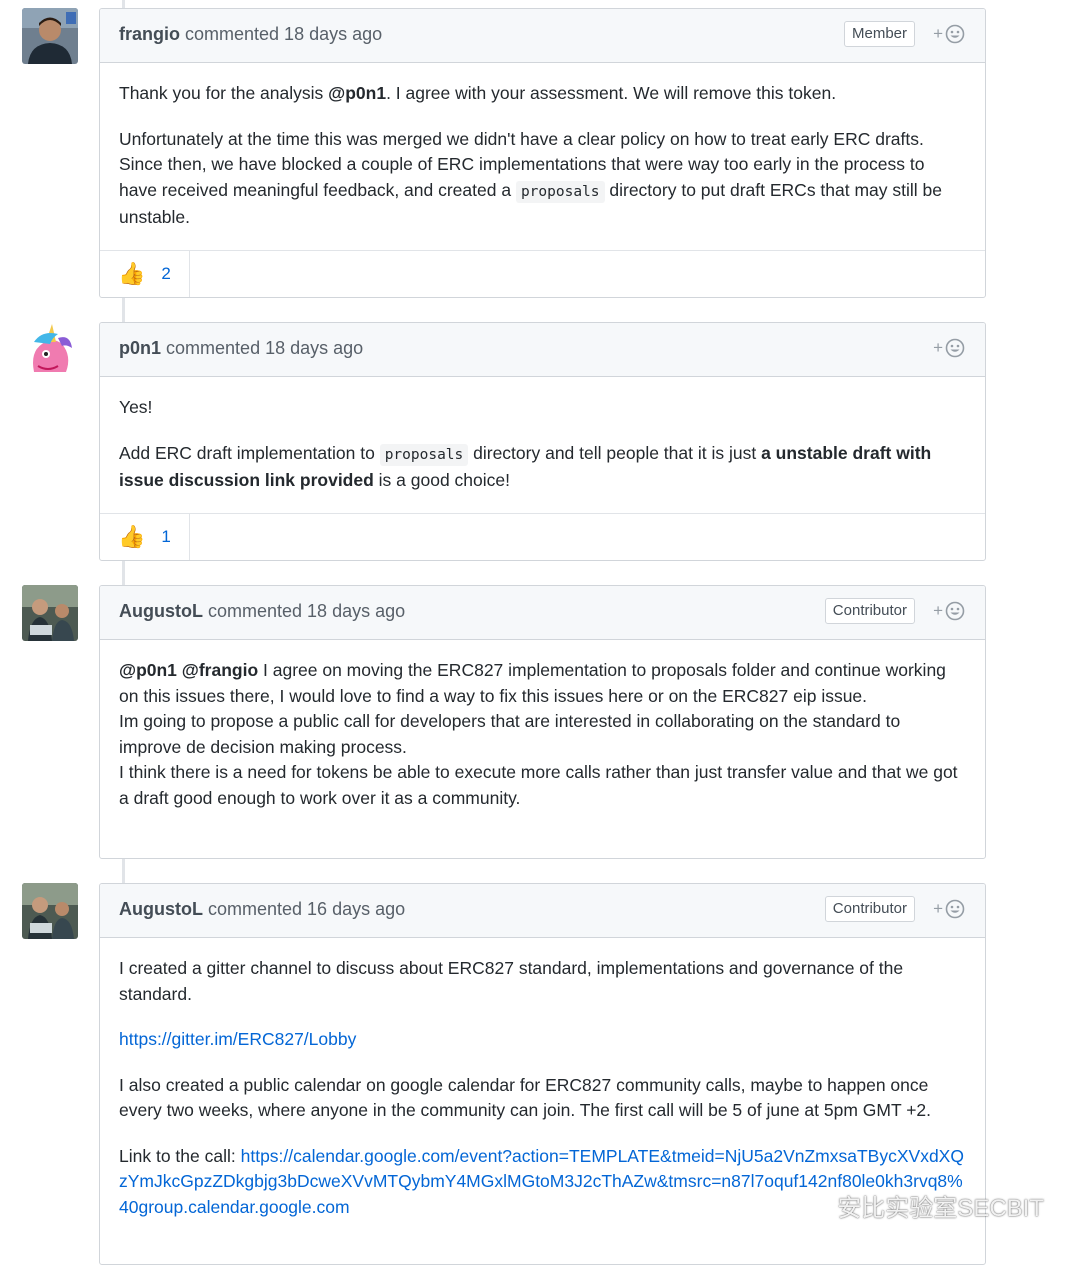  Describe the element at coordinates (357, 93) in the screenshot. I see `user-mention: @p0n1` at that location.